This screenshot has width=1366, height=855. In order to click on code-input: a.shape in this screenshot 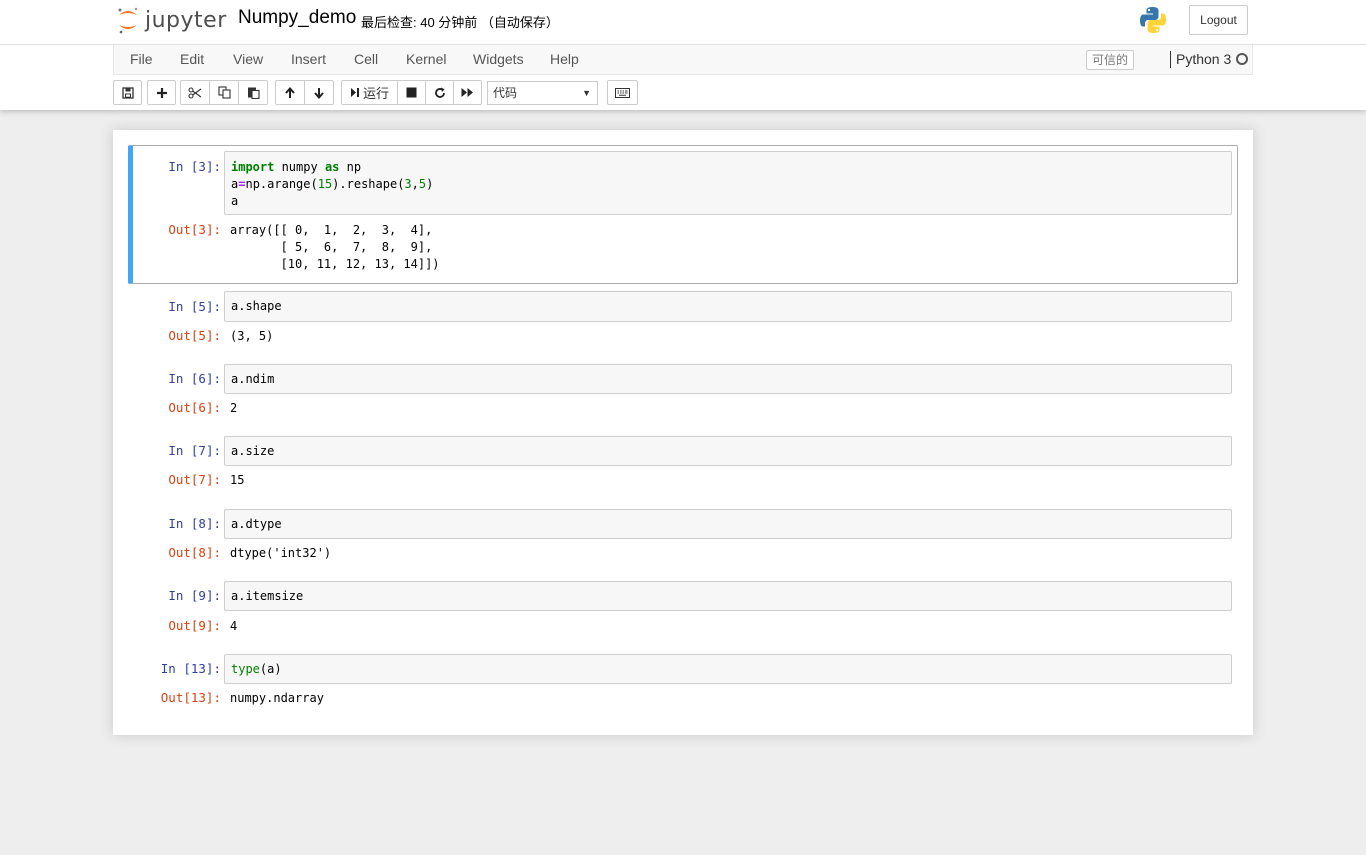, I will do `click(728, 306)`.